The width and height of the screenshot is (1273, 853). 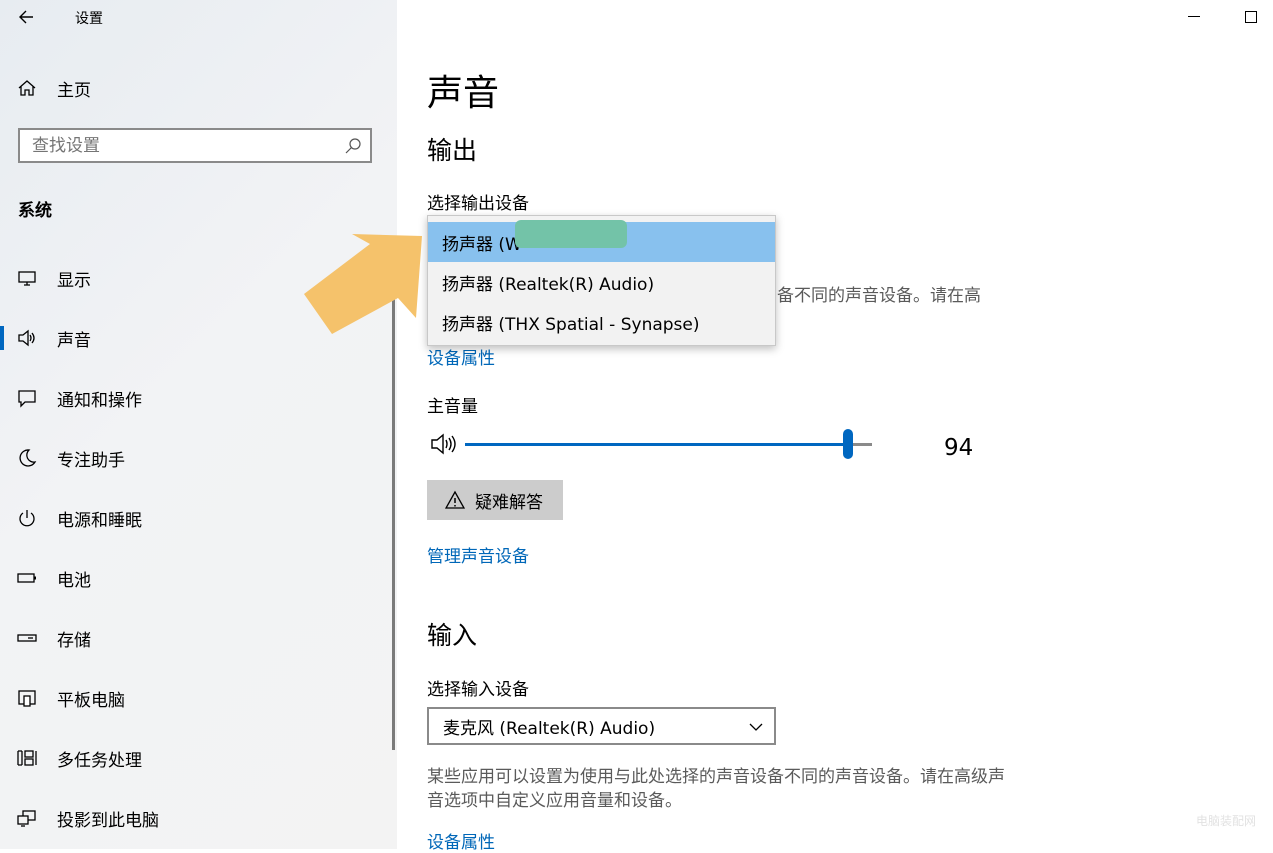 I want to click on output-description: 备不同的声音设备。请在高, so click(x=879, y=296).